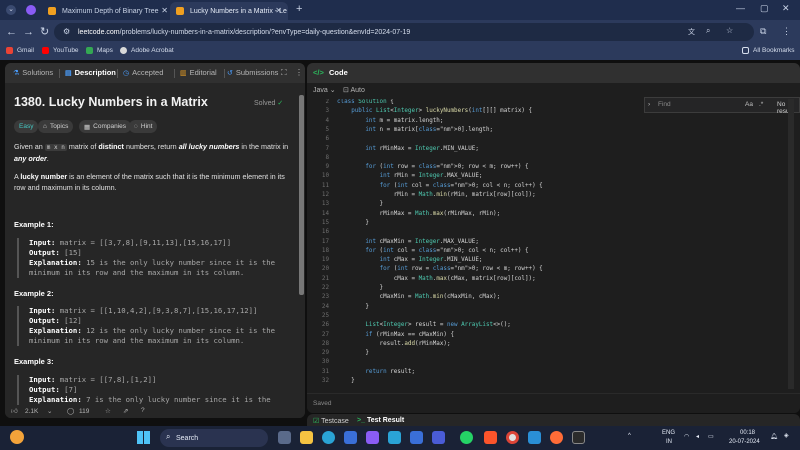  What do you see at coordinates (20, 50) in the screenshot?
I see `bookmark-gmail: Gmail` at bounding box center [20, 50].